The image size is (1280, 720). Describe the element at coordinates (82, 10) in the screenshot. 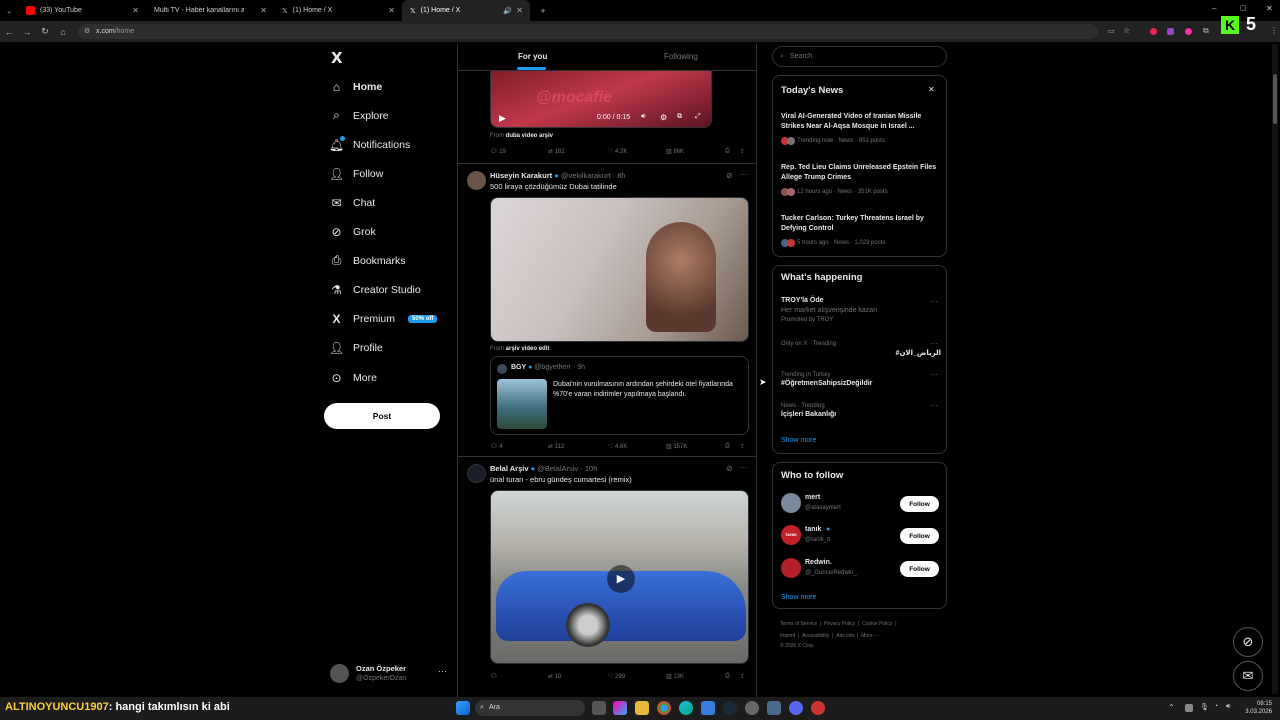

I see `tab-youtube: (33) YouTube ✕` at that location.